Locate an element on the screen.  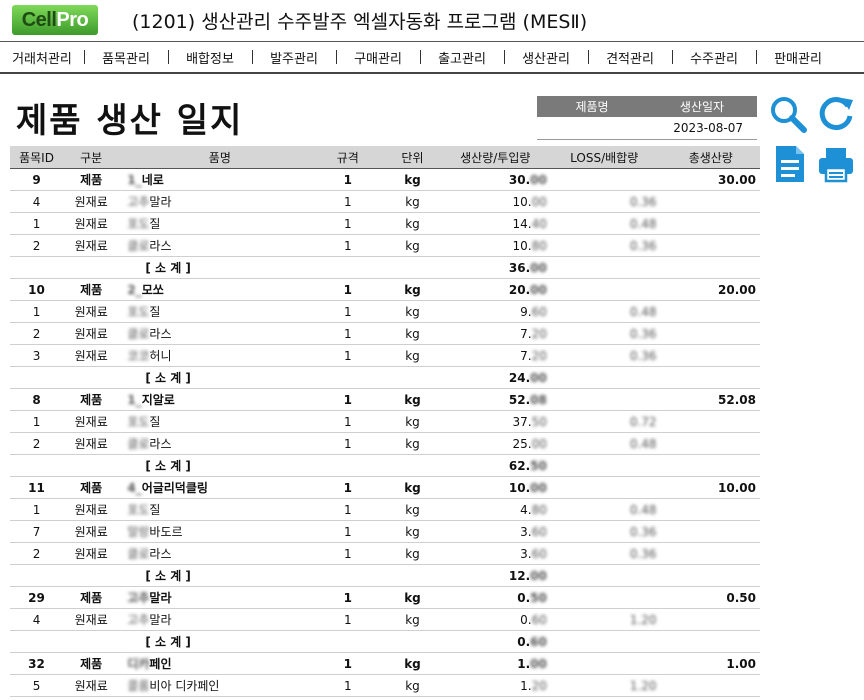
cell-name: 1_네로 is located at coordinates (216, 179).